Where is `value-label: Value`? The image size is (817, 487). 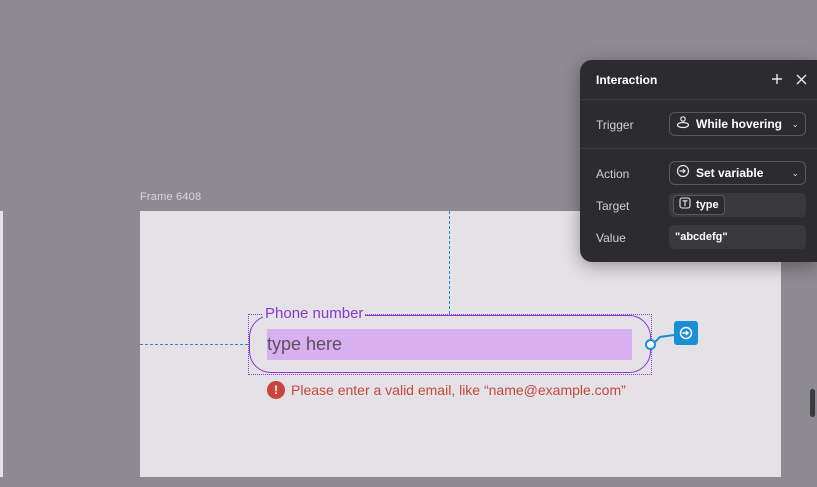 value-label: Value is located at coordinates (611, 238).